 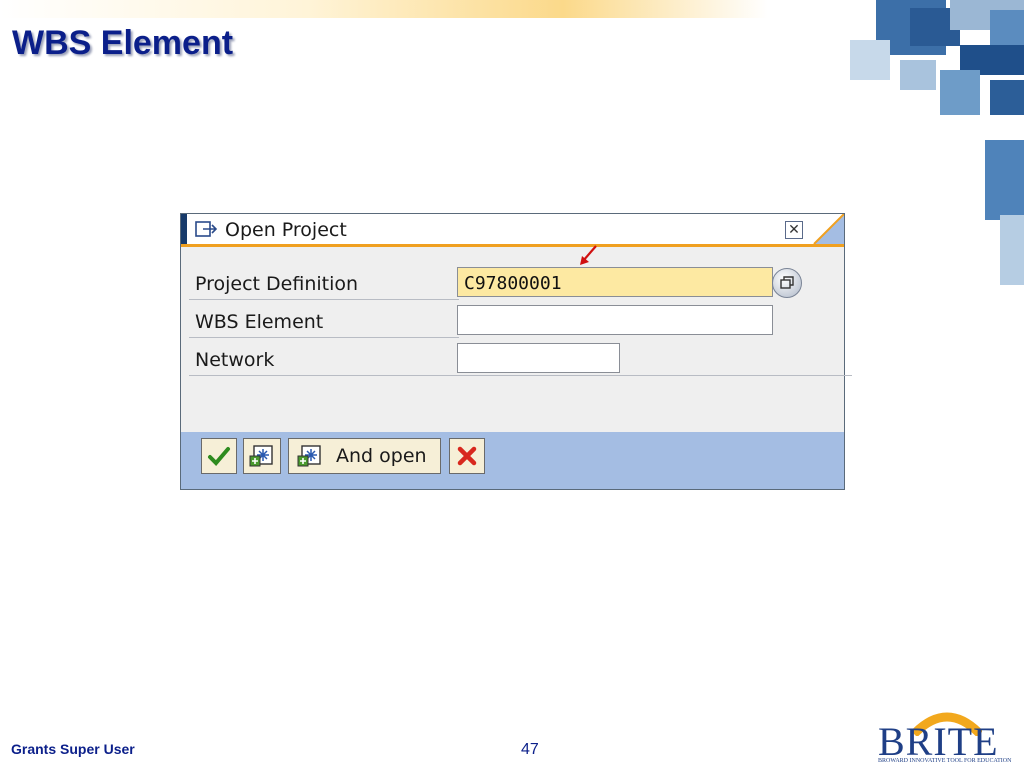 I want to click on titlebar-slant, so click(x=828, y=229).